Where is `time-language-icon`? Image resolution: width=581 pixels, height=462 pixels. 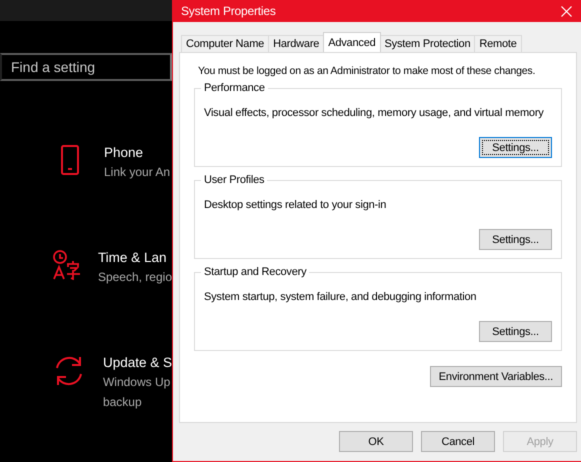 time-language-icon is located at coordinates (67, 265).